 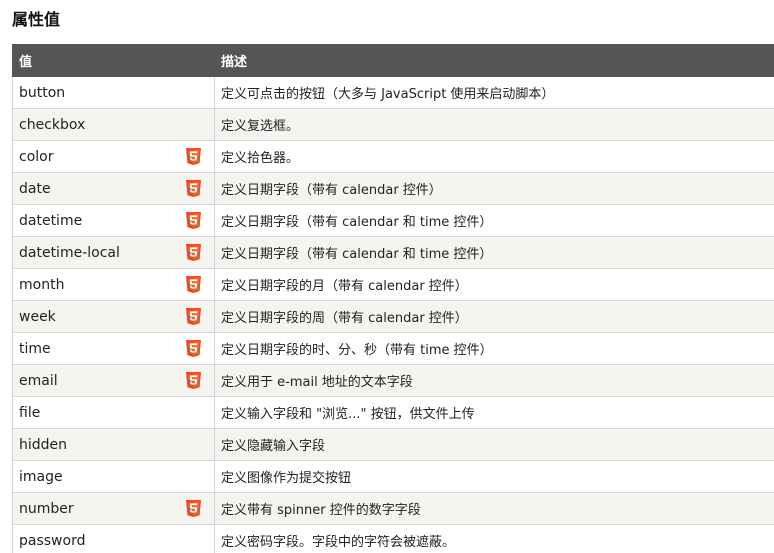 What do you see at coordinates (36, 156) in the screenshot?
I see `value-text: color` at bounding box center [36, 156].